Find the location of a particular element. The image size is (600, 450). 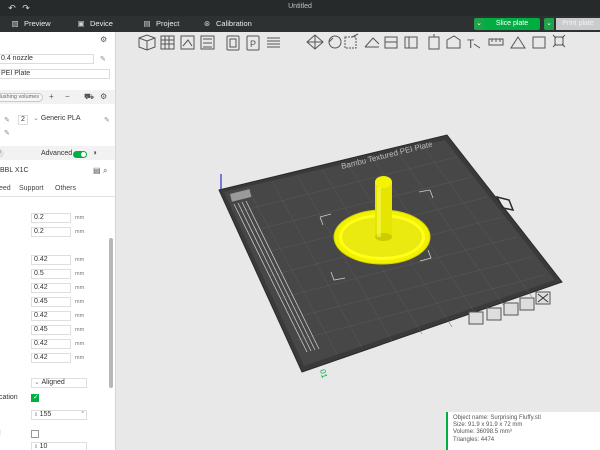

remove-filament-icon: − is located at coordinates (67, 97).